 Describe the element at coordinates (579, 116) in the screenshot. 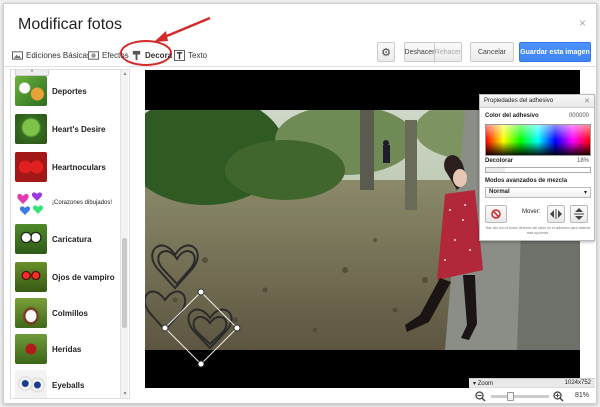

I see `color-value: 000000` at that location.